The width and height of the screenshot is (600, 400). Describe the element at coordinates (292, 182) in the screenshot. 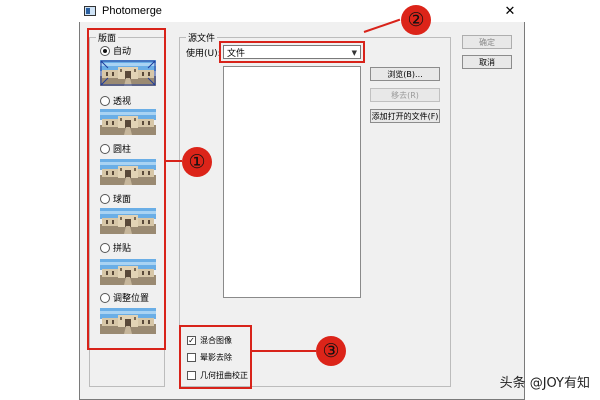

I see `source-file-list` at that location.